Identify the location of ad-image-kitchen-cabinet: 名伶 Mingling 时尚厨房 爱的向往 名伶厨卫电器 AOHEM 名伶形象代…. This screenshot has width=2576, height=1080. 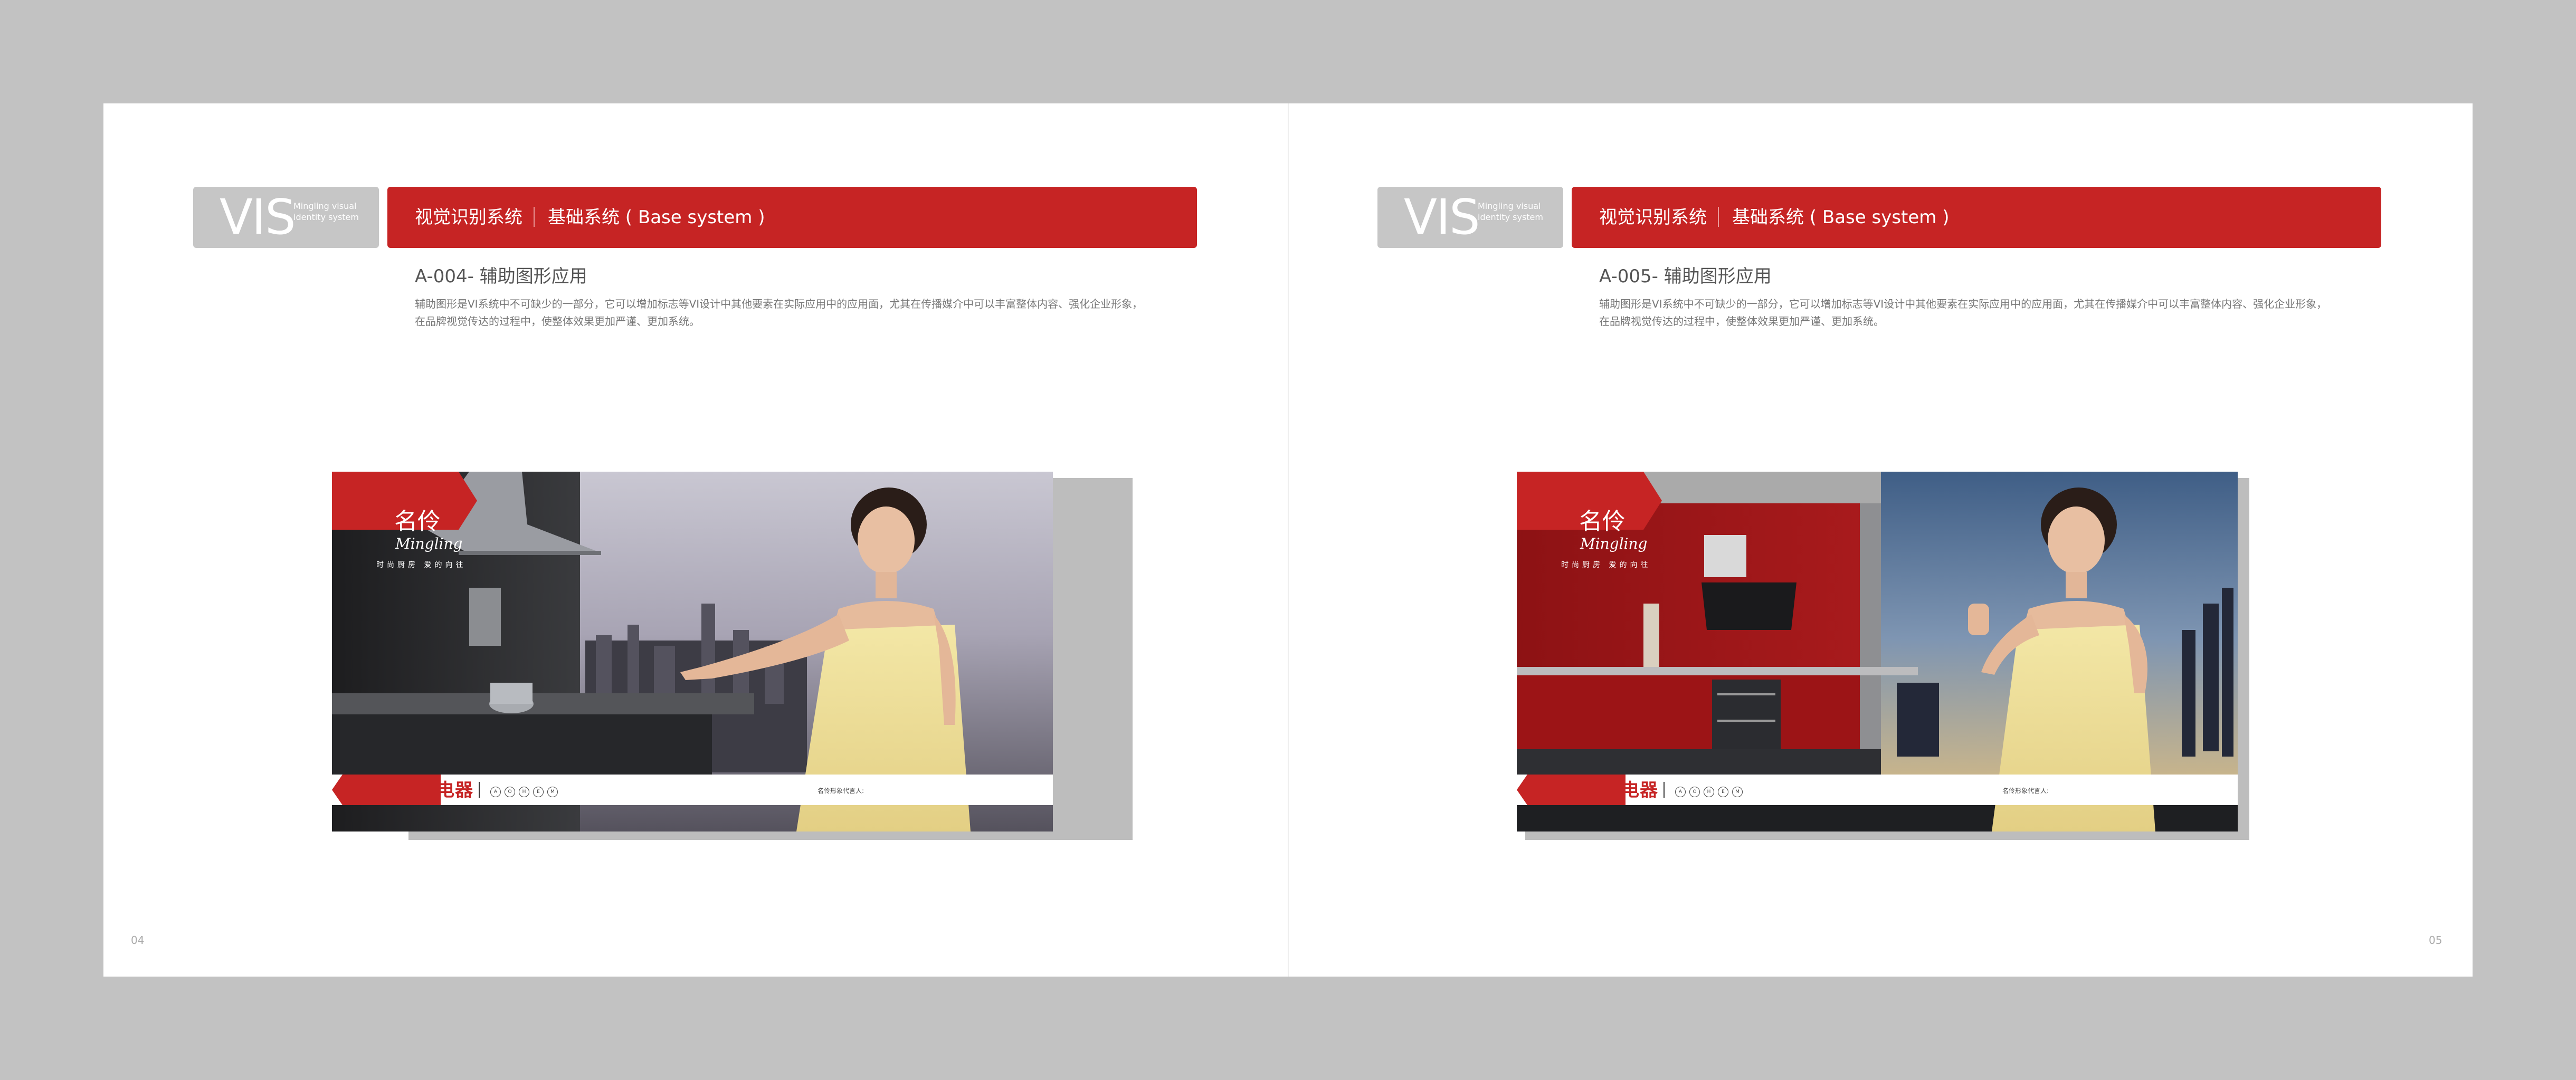
(1877, 651).